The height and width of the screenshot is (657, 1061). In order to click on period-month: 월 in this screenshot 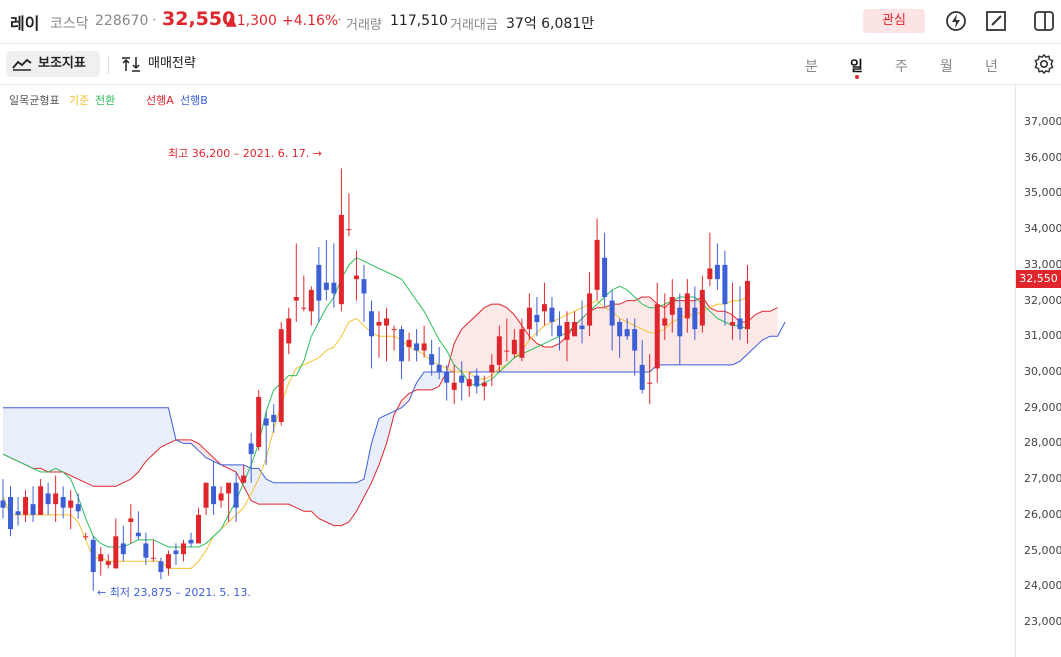, I will do `click(946, 66)`.